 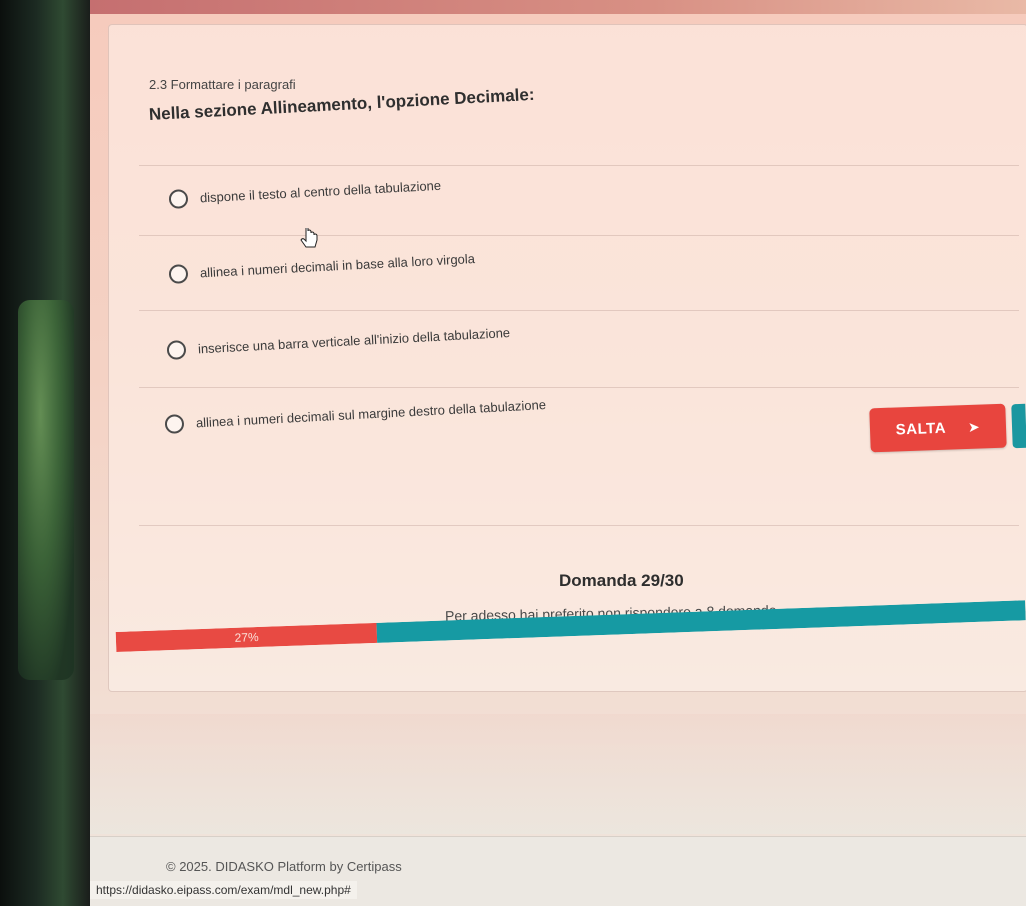 I want to click on progress-skipped-segment: 27%, so click(x=246, y=637).